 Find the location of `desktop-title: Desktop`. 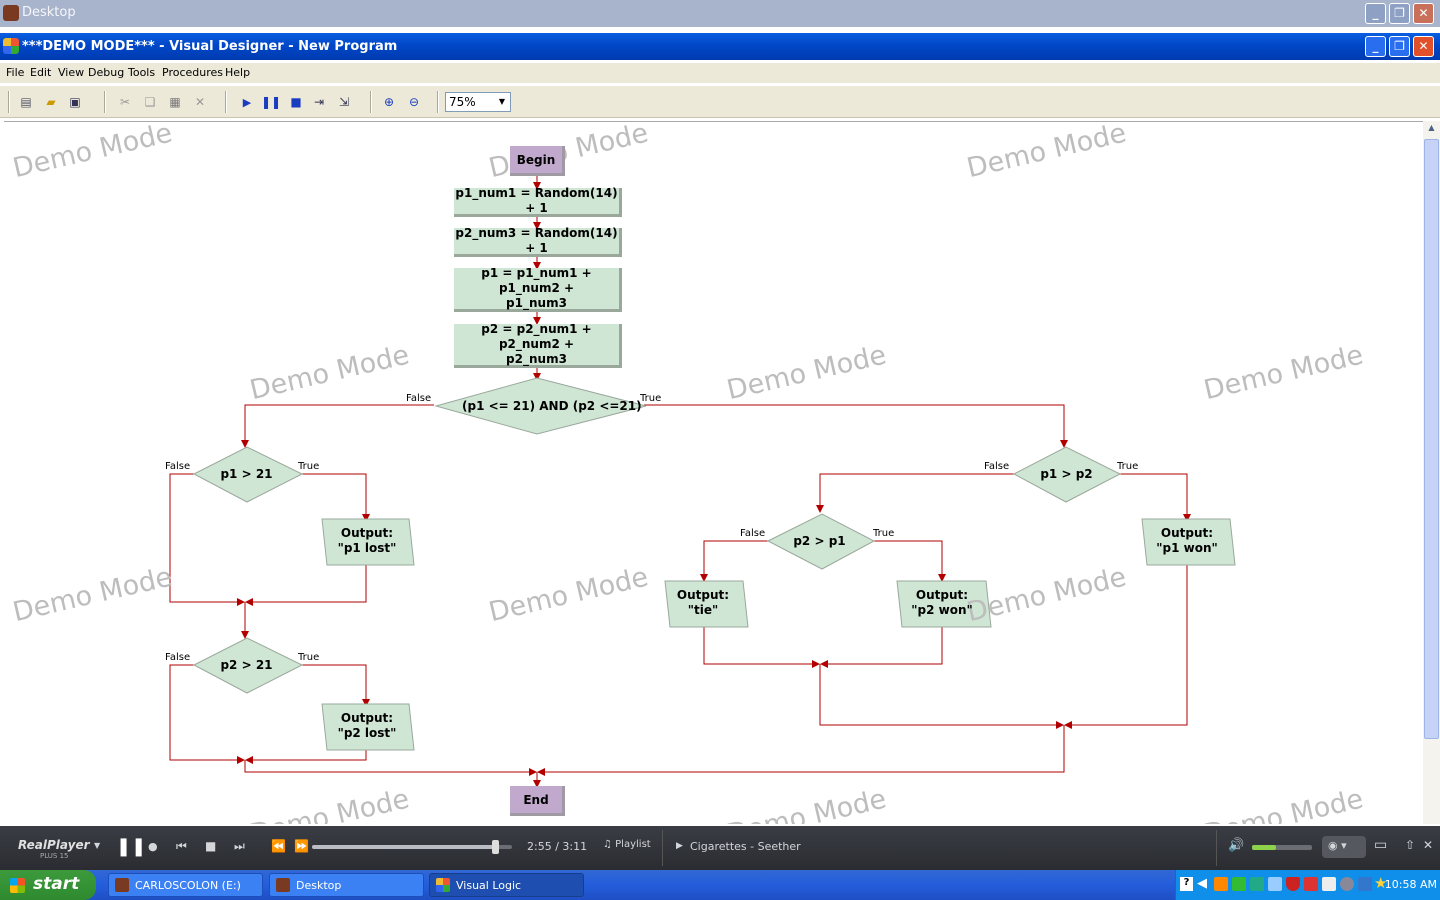

desktop-title: Desktop is located at coordinates (49, 12).